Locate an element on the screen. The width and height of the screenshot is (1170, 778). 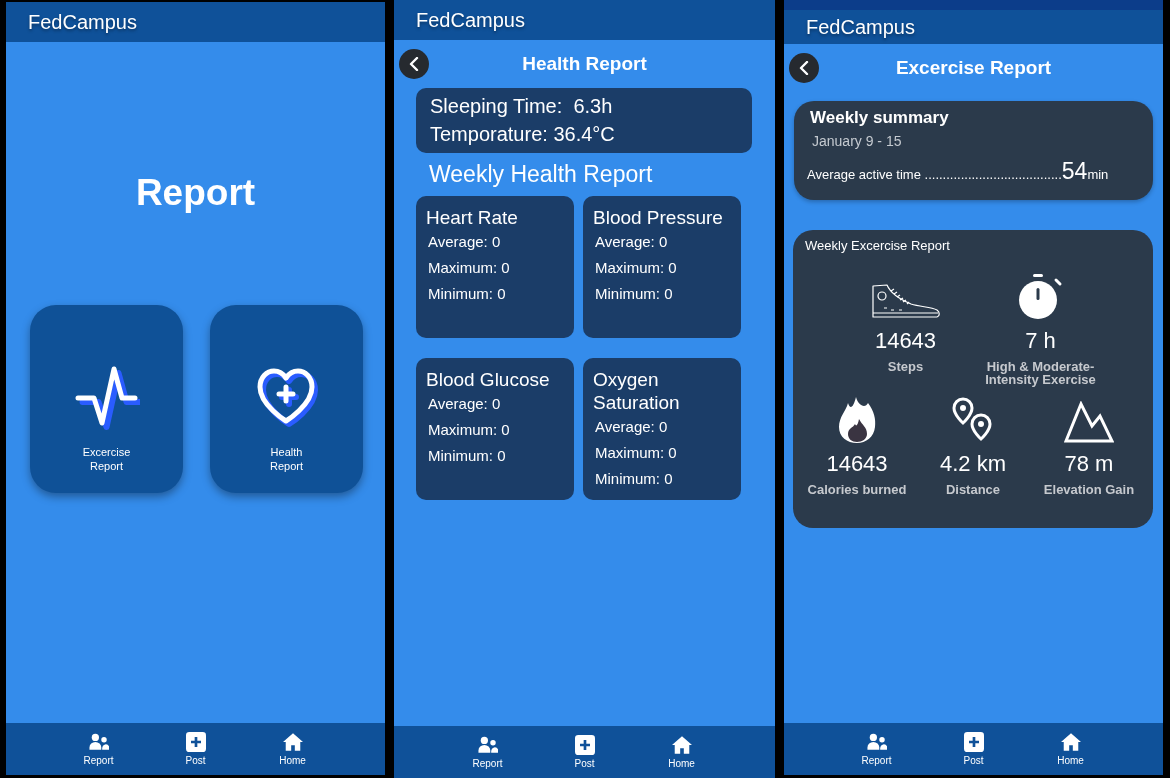
stat-label: Distance is located at coordinates (973, 489).